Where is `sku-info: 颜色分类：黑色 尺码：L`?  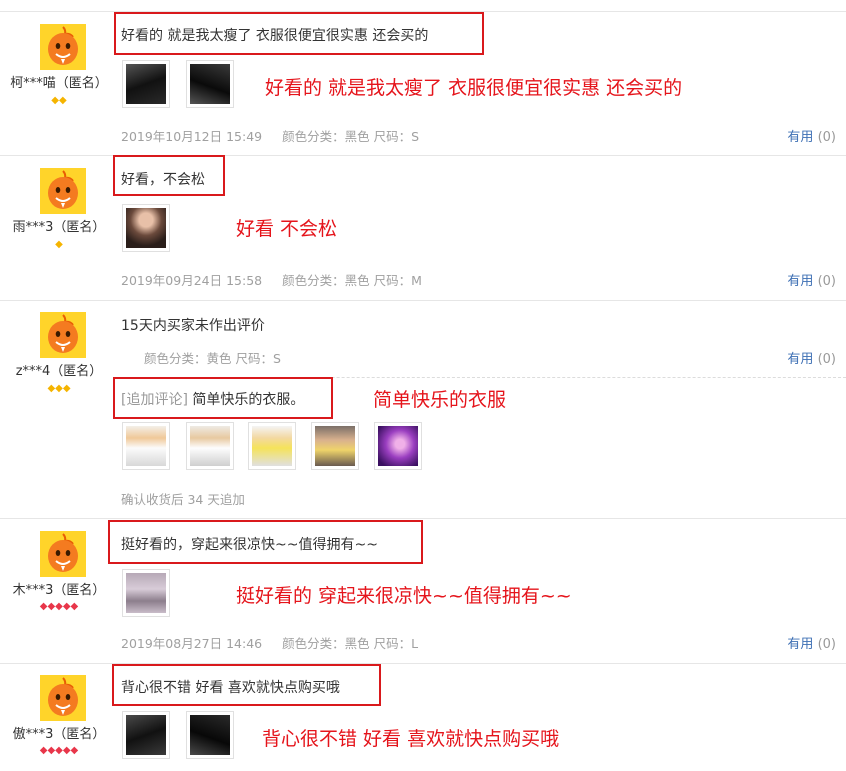
sku-info: 颜色分类：黑色 尺码：L is located at coordinates (350, 643).